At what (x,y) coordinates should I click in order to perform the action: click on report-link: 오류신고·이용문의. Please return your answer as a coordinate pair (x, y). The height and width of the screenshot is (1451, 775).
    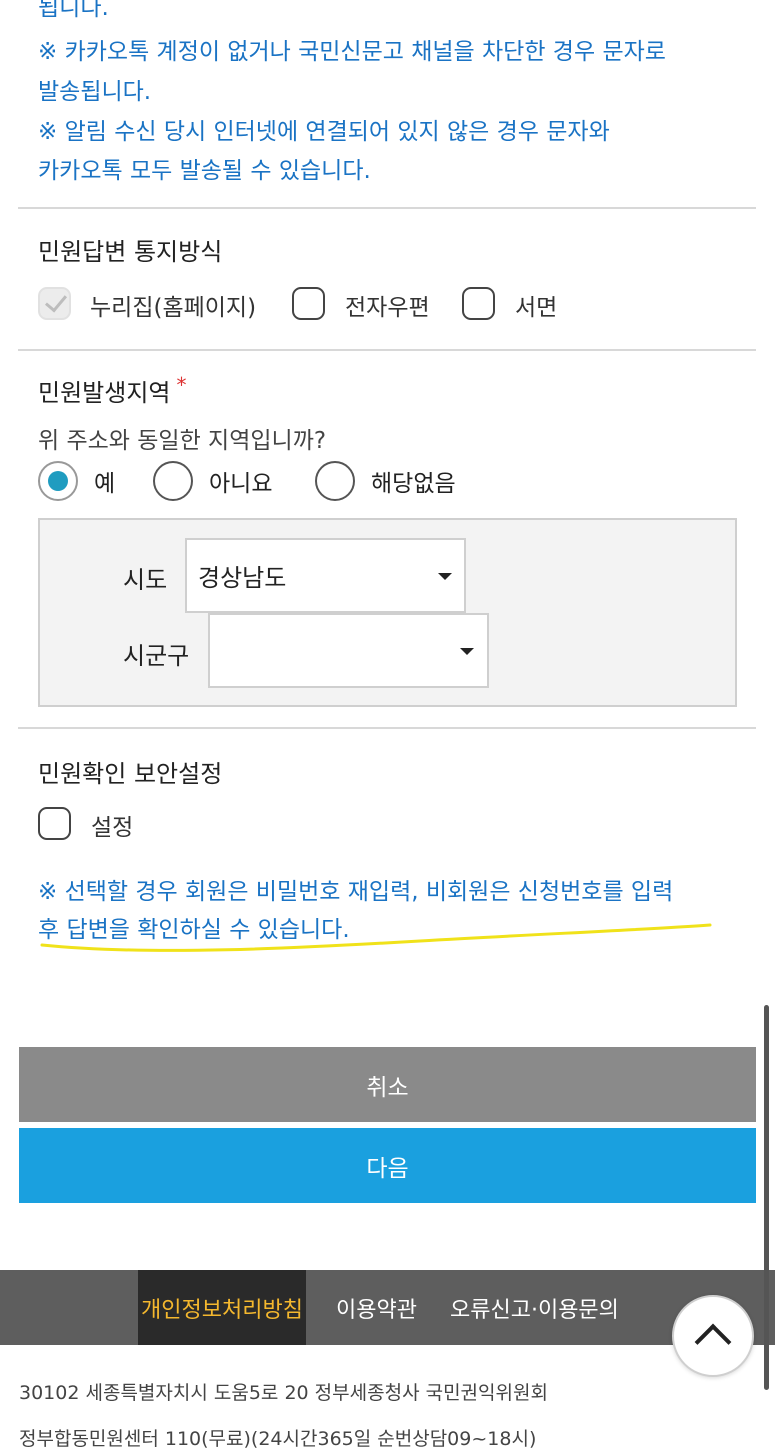
    Looking at the image, I should click on (534, 1307).